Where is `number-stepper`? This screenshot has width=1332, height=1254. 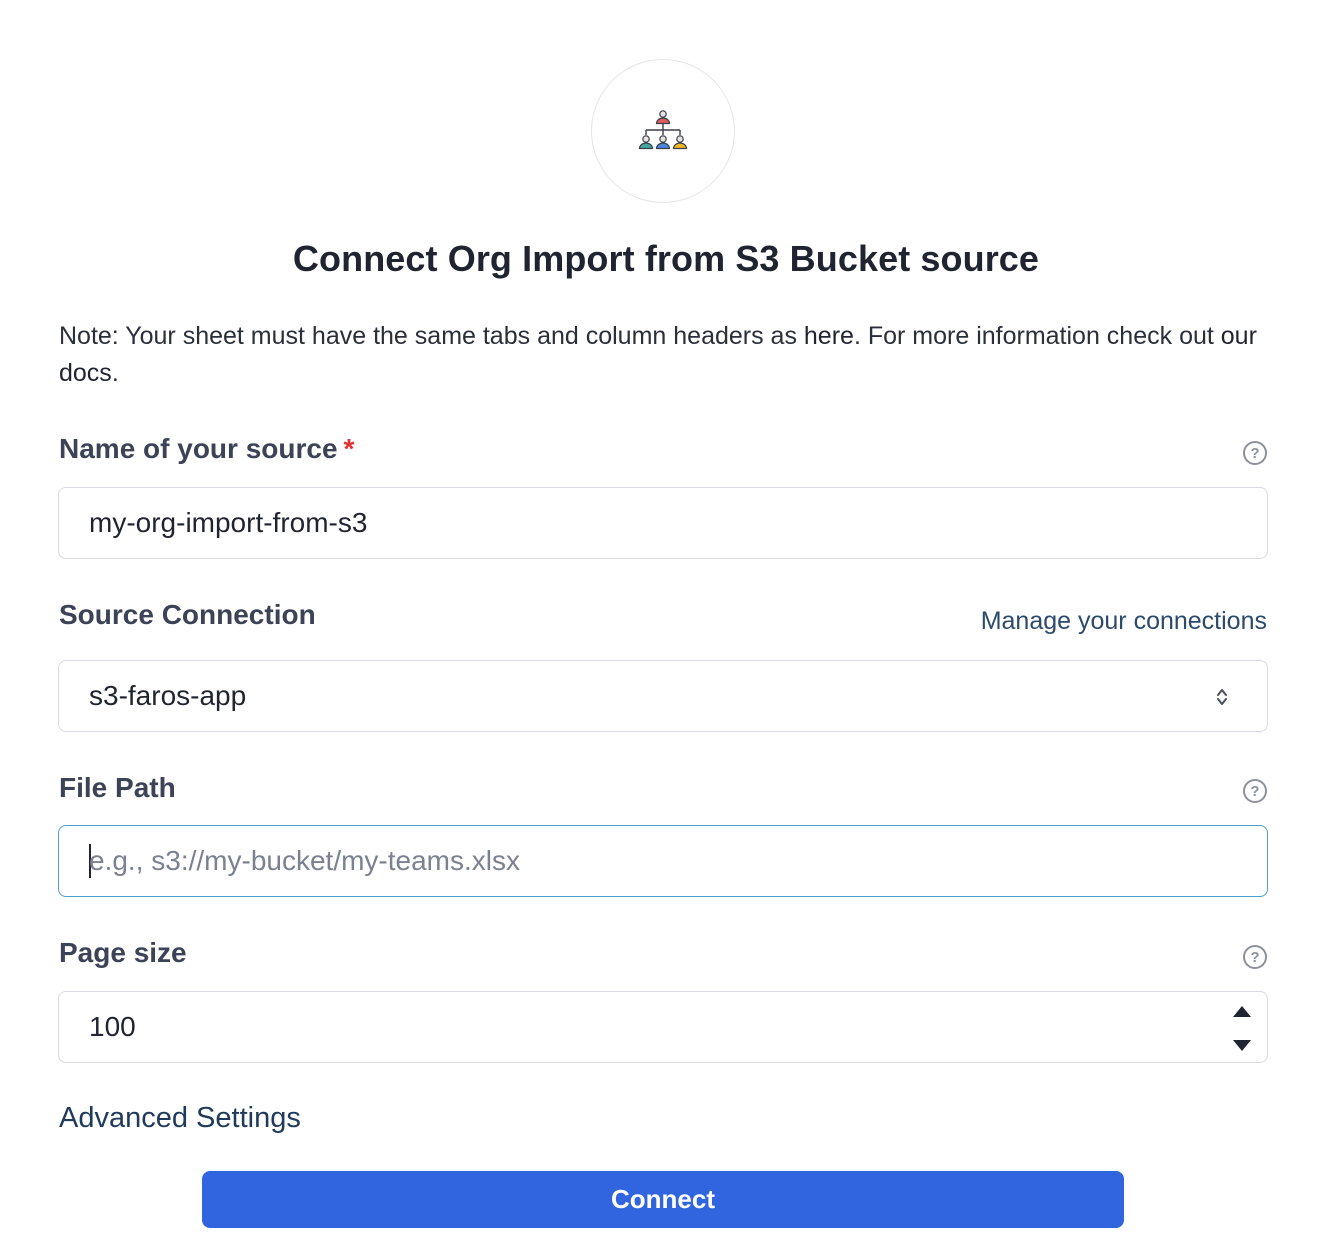 number-stepper is located at coordinates (1242, 1028).